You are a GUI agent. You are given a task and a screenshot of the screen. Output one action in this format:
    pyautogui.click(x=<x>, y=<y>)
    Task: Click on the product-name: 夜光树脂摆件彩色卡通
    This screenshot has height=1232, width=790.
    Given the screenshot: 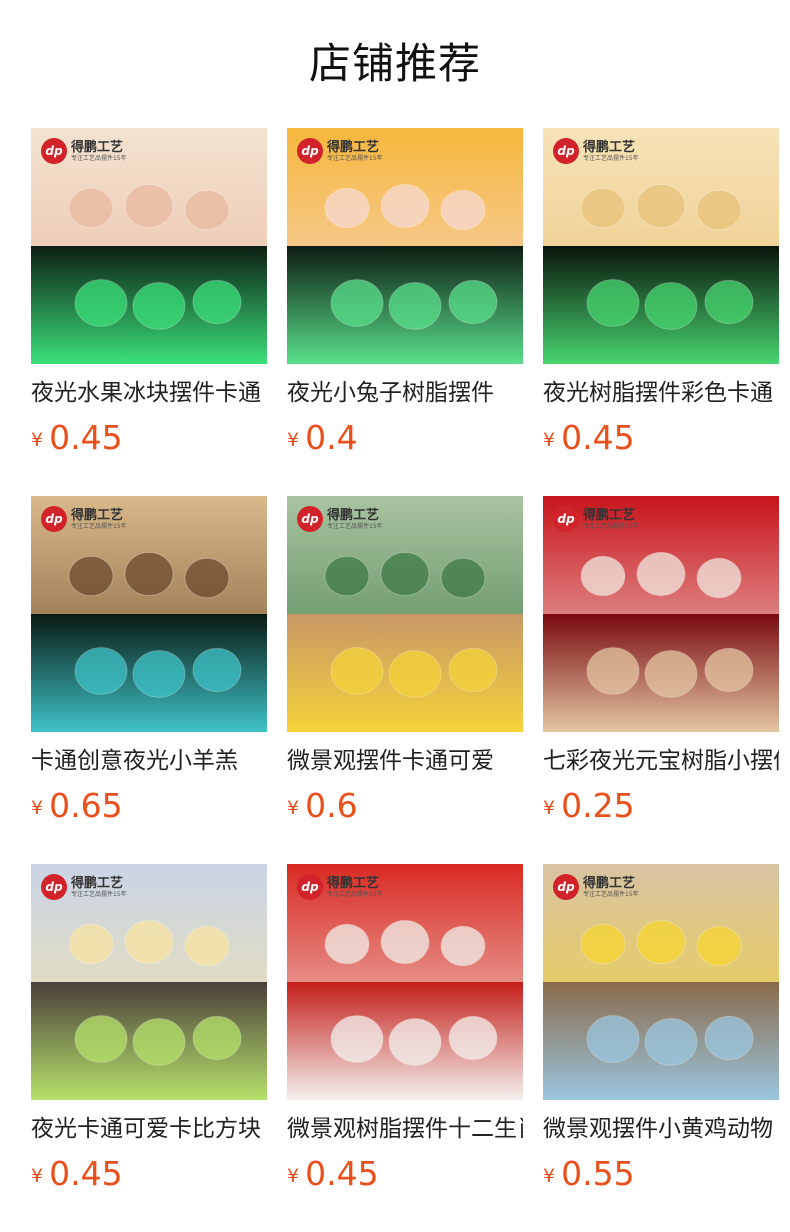 What is the action you would take?
    pyautogui.click(x=661, y=393)
    